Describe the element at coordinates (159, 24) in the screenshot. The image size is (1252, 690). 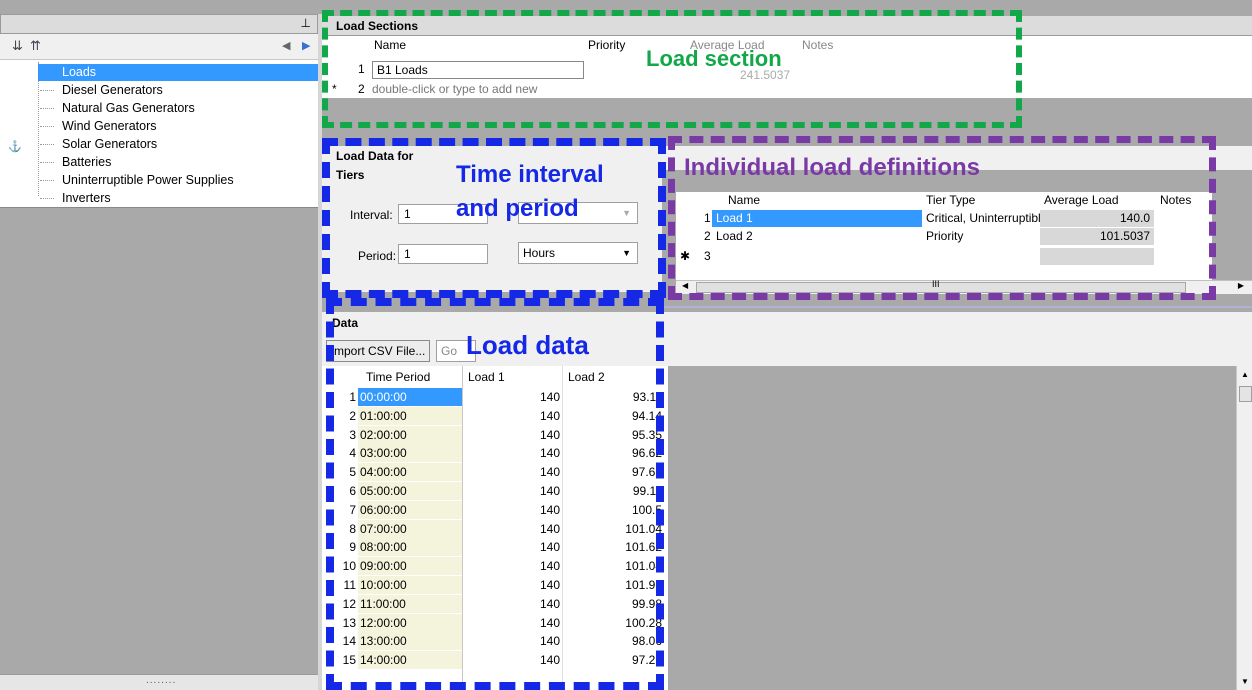
I see `left-panel-header: ⊥` at that location.